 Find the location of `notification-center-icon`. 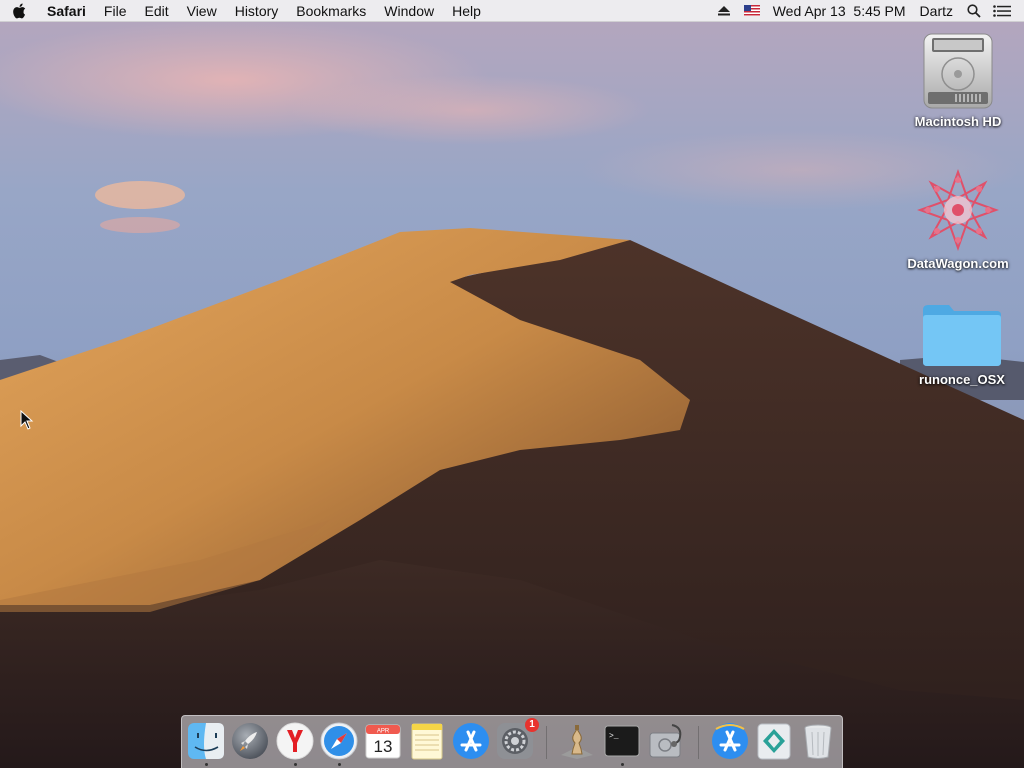

notification-center-icon is located at coordinates (1002, 11).